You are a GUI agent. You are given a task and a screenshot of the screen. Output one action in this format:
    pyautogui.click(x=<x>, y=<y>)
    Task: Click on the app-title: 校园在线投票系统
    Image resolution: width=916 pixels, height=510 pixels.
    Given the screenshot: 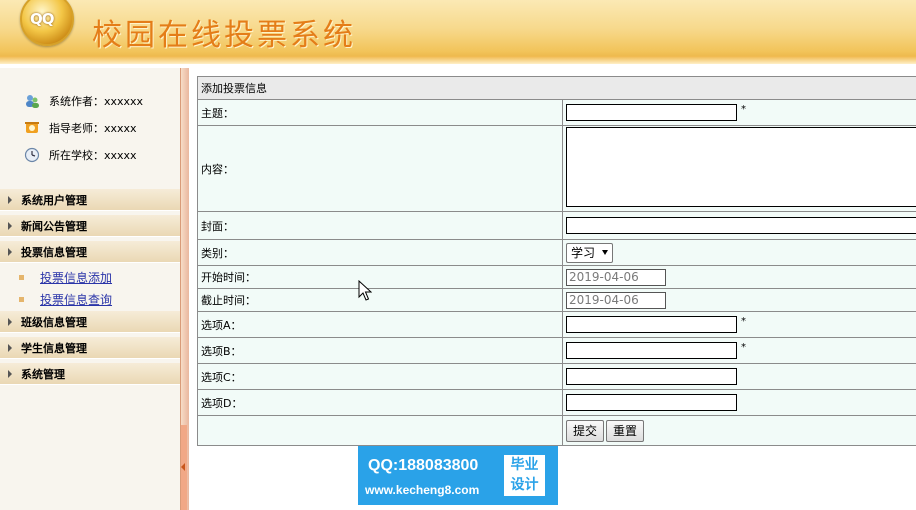 What is the action you would take?
    pyautogui.click(x=224, y=35)
    